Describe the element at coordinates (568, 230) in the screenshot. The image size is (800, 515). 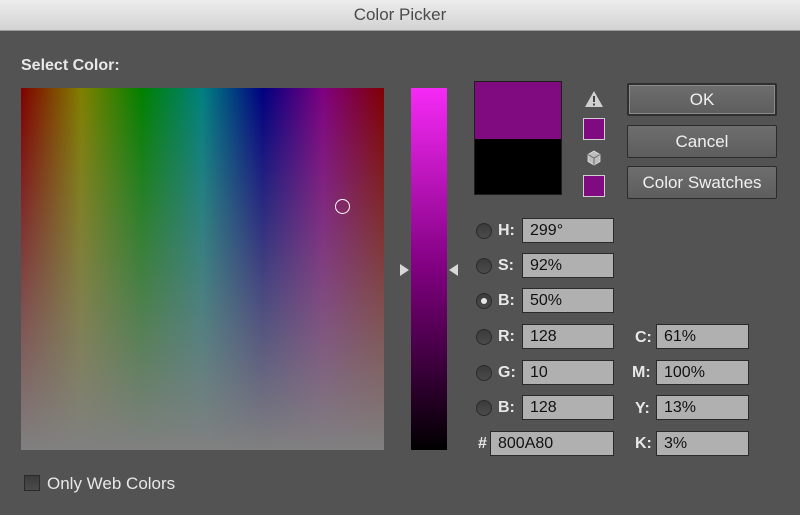
I see `hue-input: 299°` at that location.